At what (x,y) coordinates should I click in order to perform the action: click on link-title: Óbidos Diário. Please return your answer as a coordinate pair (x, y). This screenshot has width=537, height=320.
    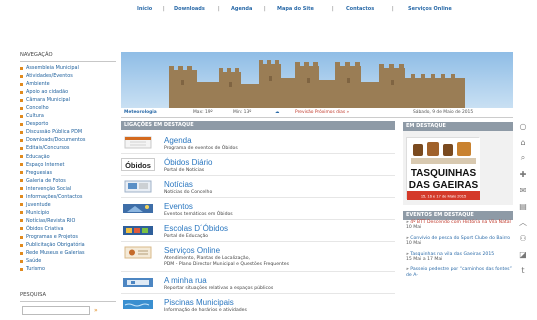
    Looking at the image, I should click on (188, 162).